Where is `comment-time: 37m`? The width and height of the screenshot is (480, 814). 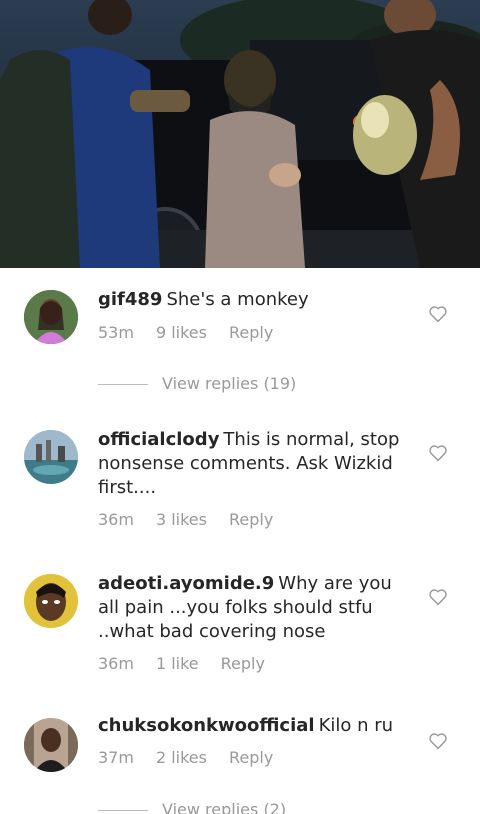 comment-time: 37m is located at coordinates (116, 757).